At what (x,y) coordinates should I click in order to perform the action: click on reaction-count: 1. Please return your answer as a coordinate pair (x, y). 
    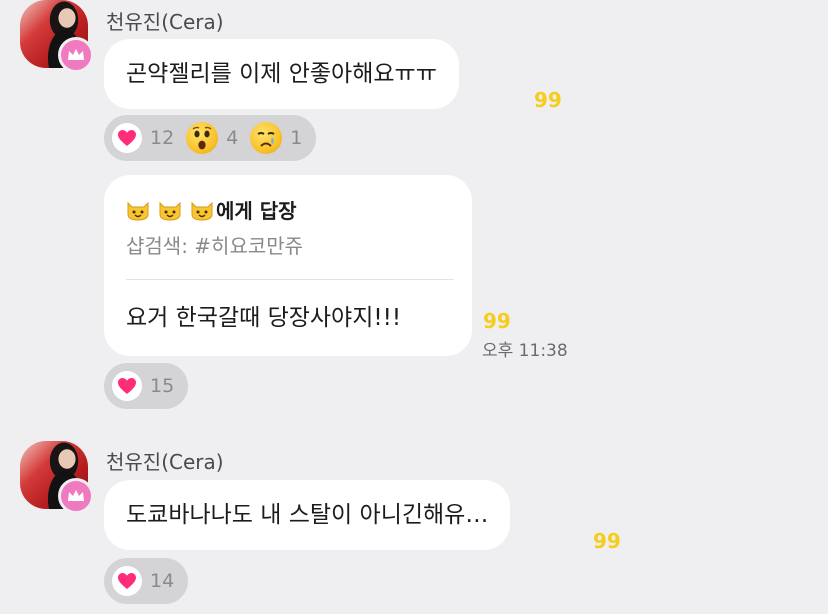
    Looking at the image, I should click on (296, 138).